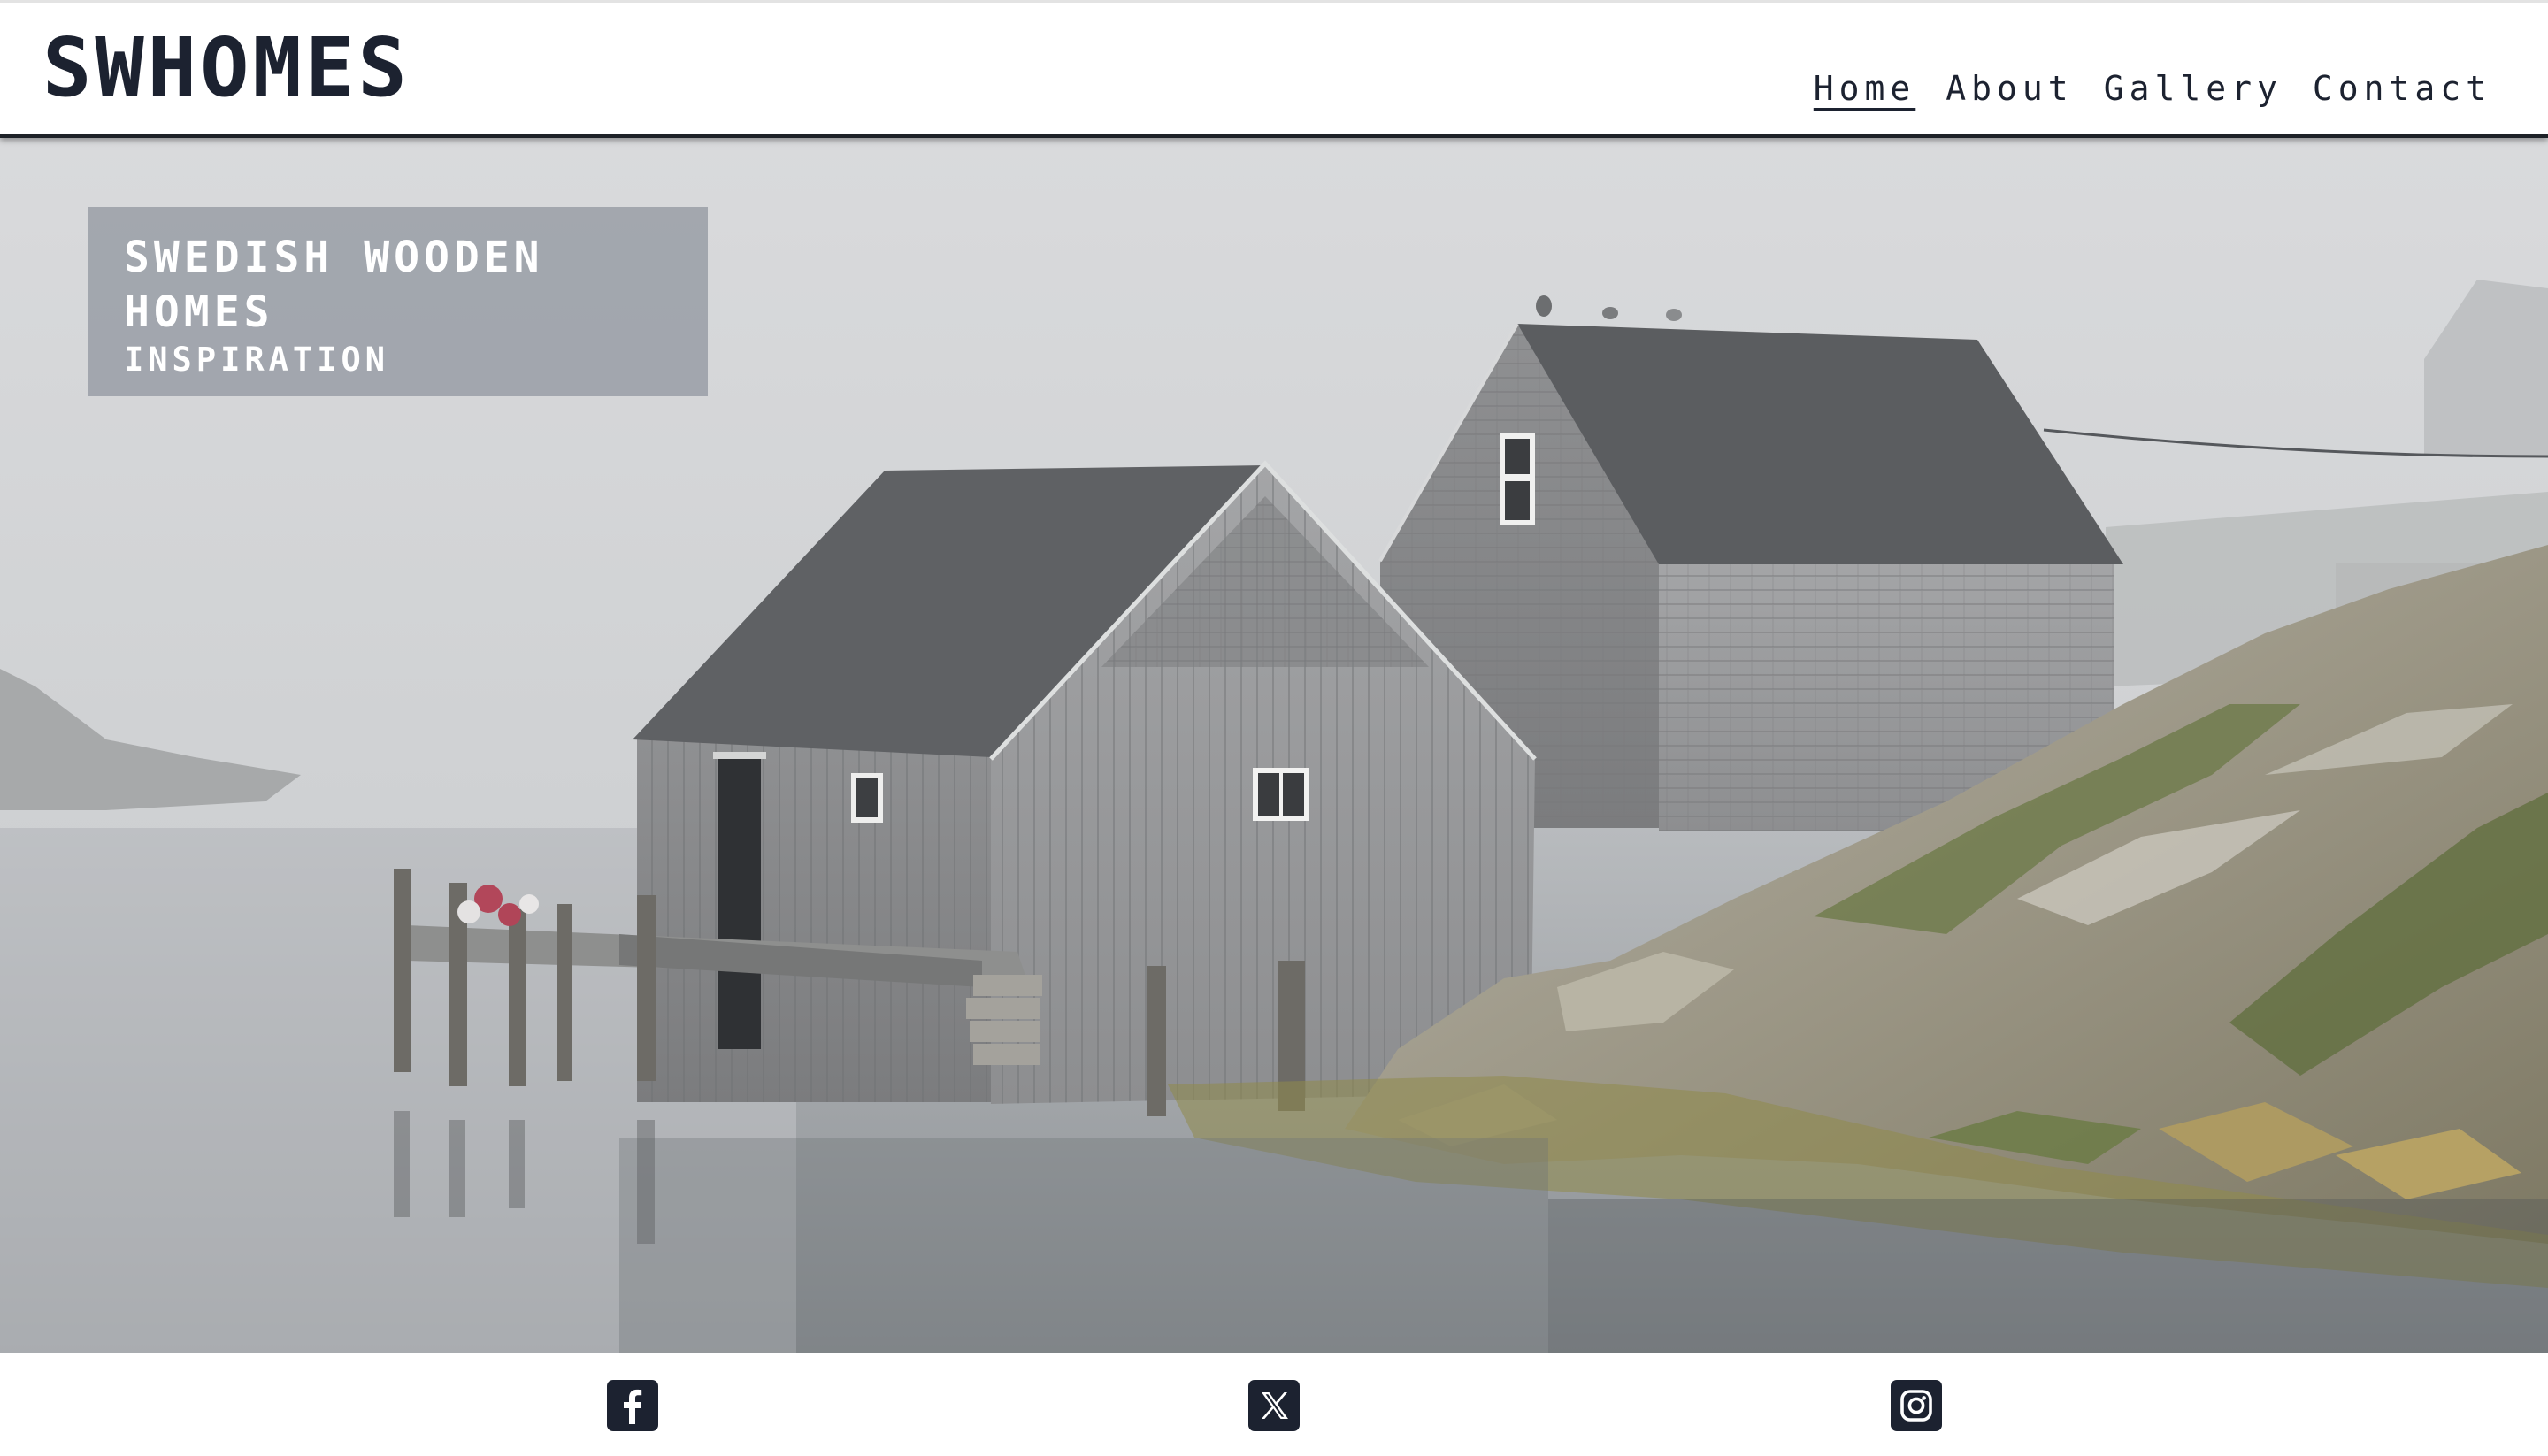  What do you see at coordinates (1865, 88) in the screenshot?
I see `nav-home: Home` at bounding box center [1865, 88].